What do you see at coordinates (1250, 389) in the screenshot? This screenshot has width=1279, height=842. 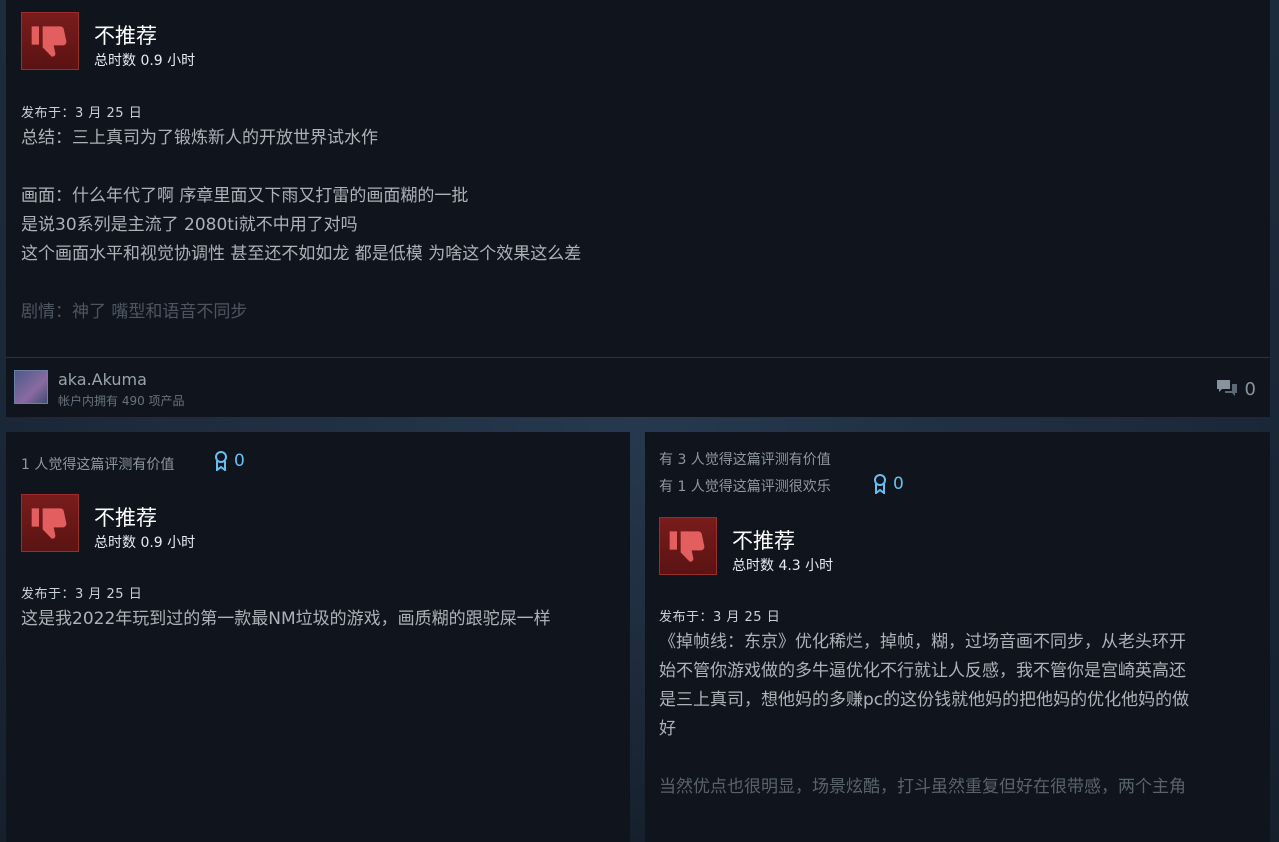 I see `comment-count: 0` at bounding box center [1250, 389].